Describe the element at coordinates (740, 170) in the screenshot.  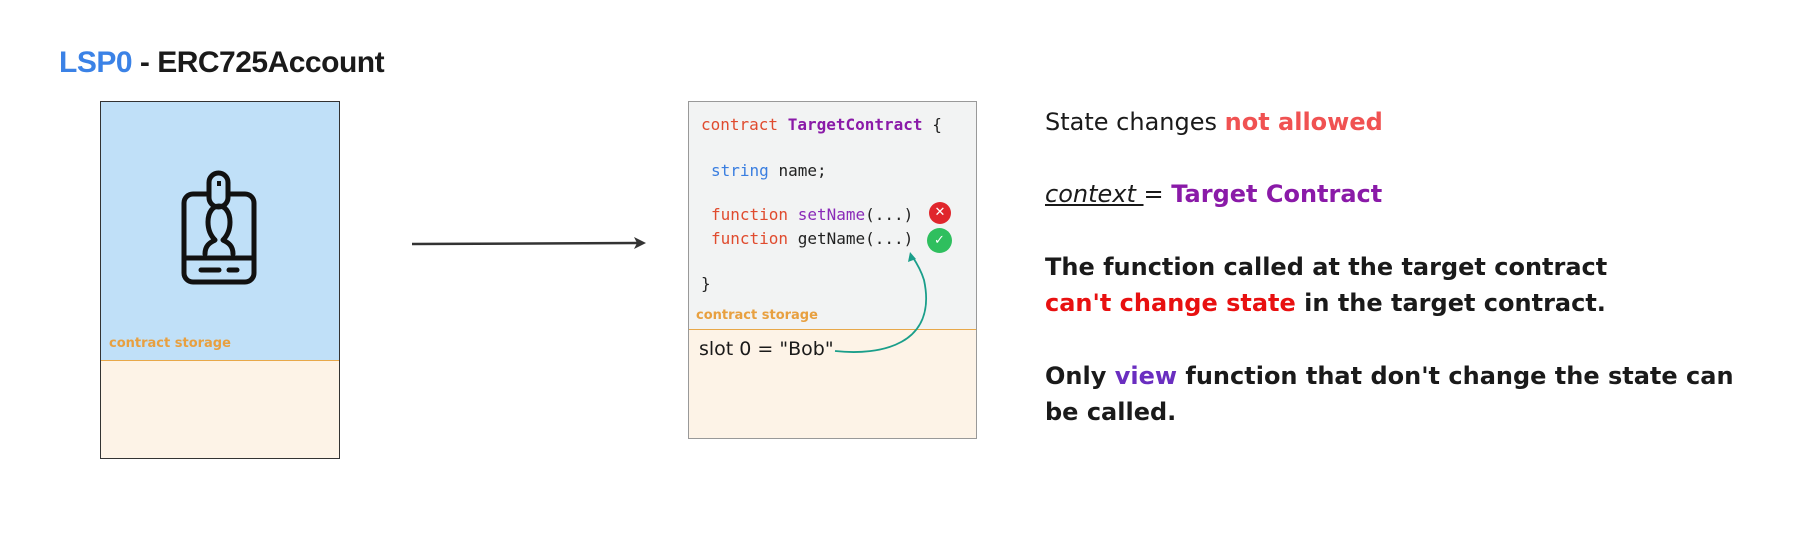
I see `type-string: string` at that location.